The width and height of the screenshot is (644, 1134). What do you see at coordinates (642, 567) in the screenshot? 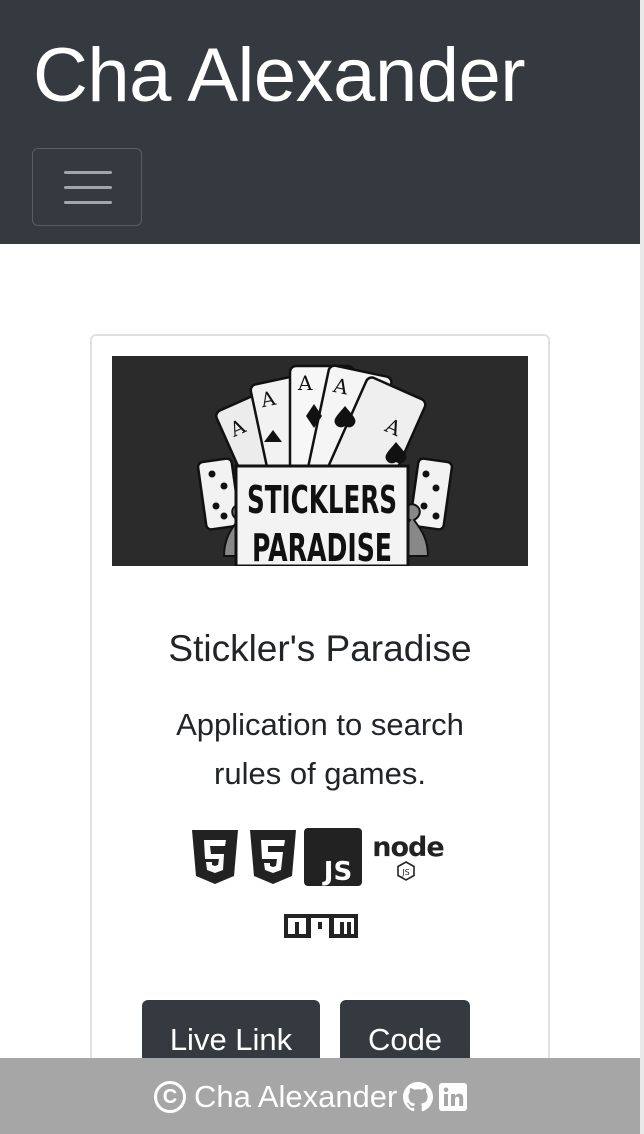
I see `scrollbar-track` at bounding box center [642, 567].